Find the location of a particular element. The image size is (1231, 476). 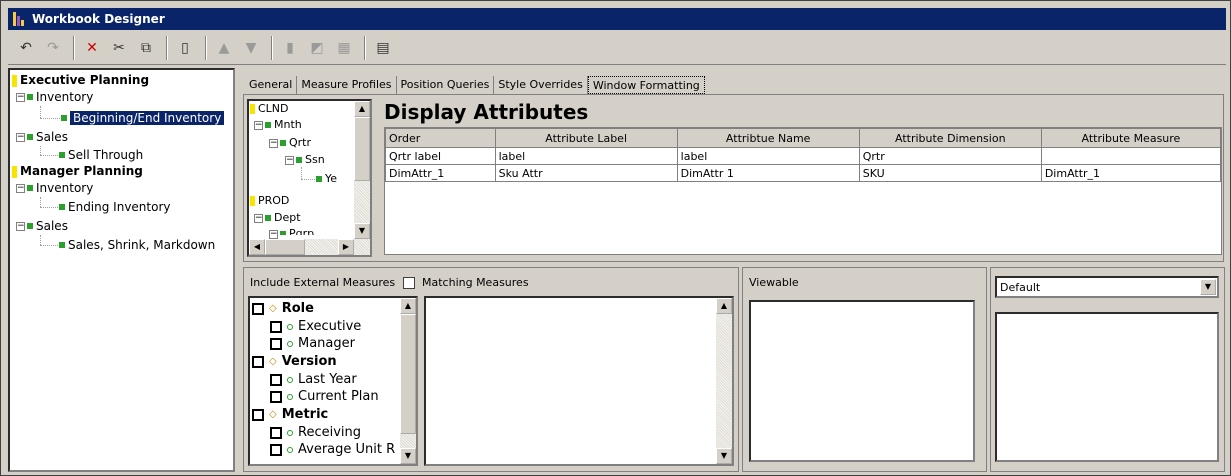

chart-icon: ▤ is located at coordinates (383, 48).